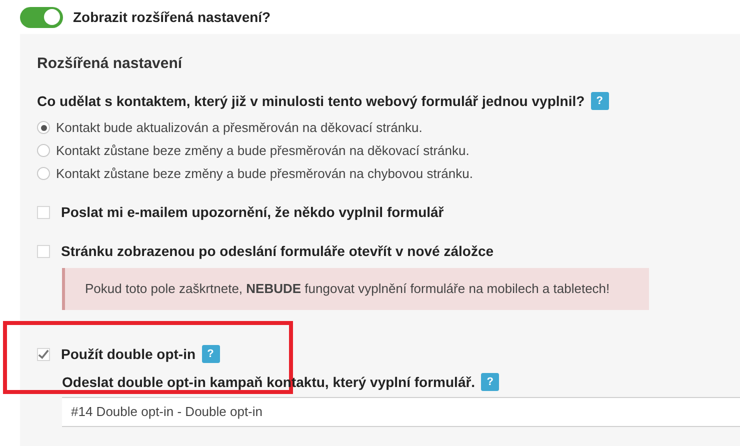 The height and width of the screenshot is (446, 740). Describe the element at coordinates (264, 173) in the screenshot. I see `radio-label: Kontakt zůstane beze změny a bude přesměrován na chybovou stránku.` at that location.